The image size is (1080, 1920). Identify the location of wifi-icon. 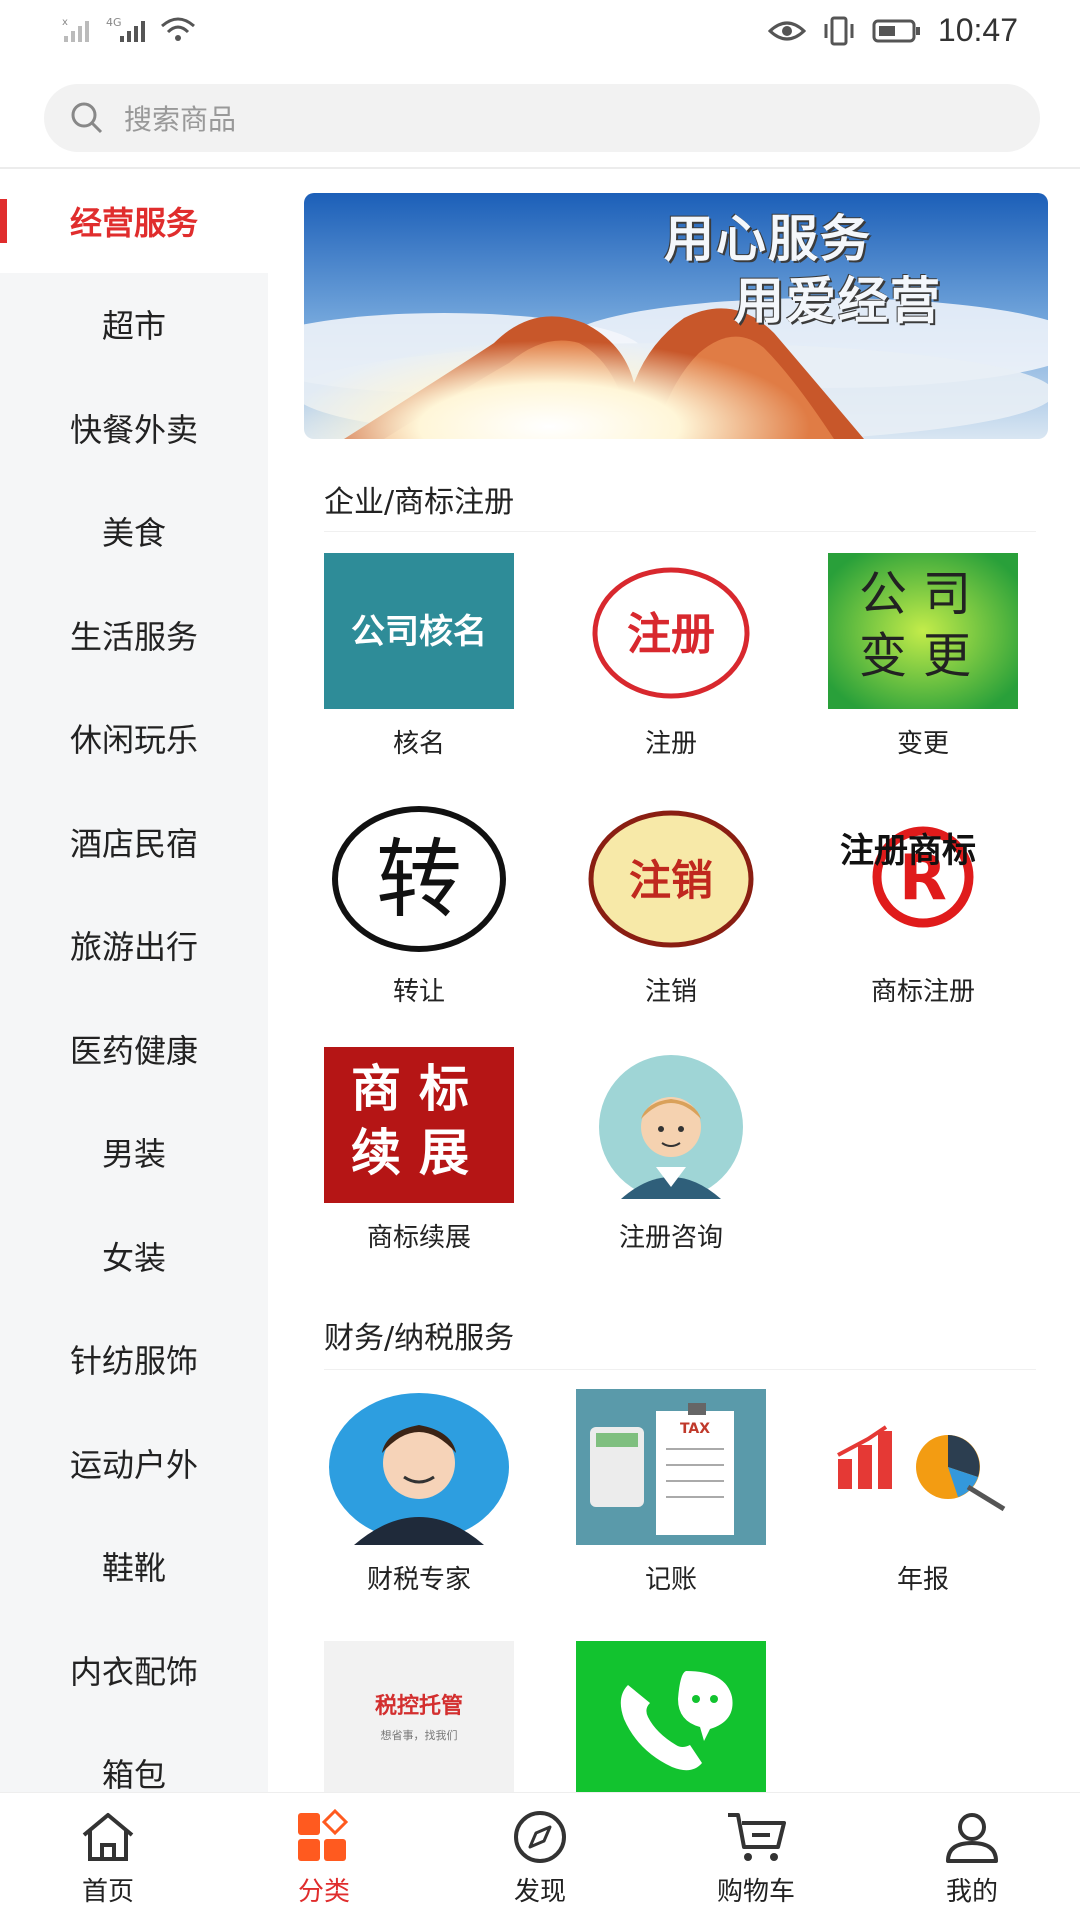
(178, 29).